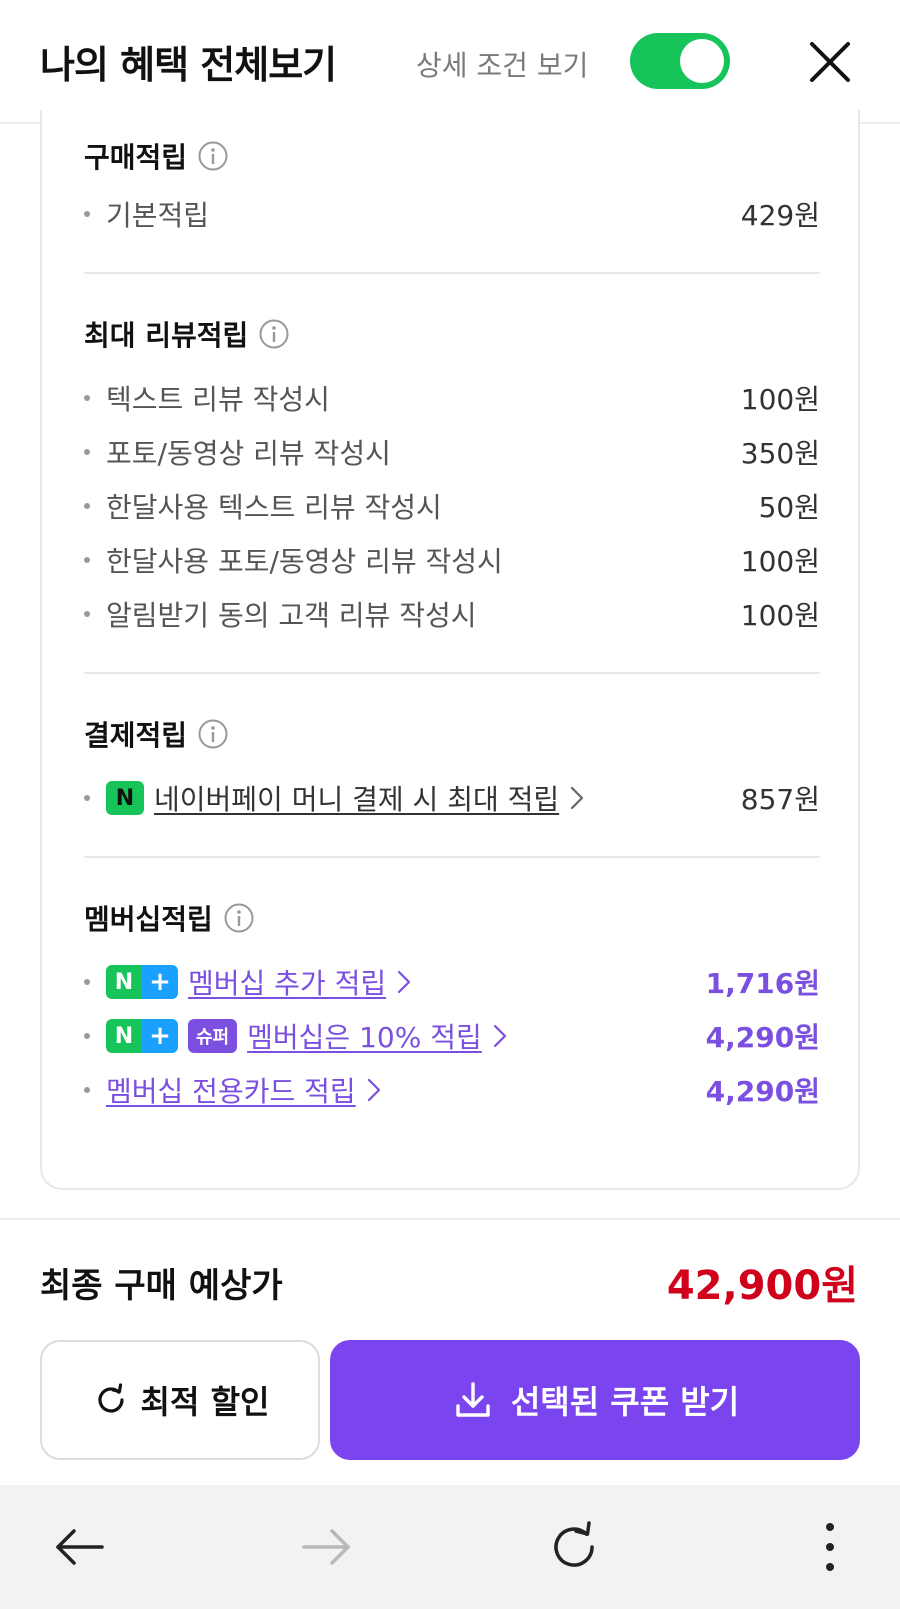 The height and width of the screenshot is (1609, 900). I want to click on section-title-review-text: 최대 리뷰적립, so click(166, 335).